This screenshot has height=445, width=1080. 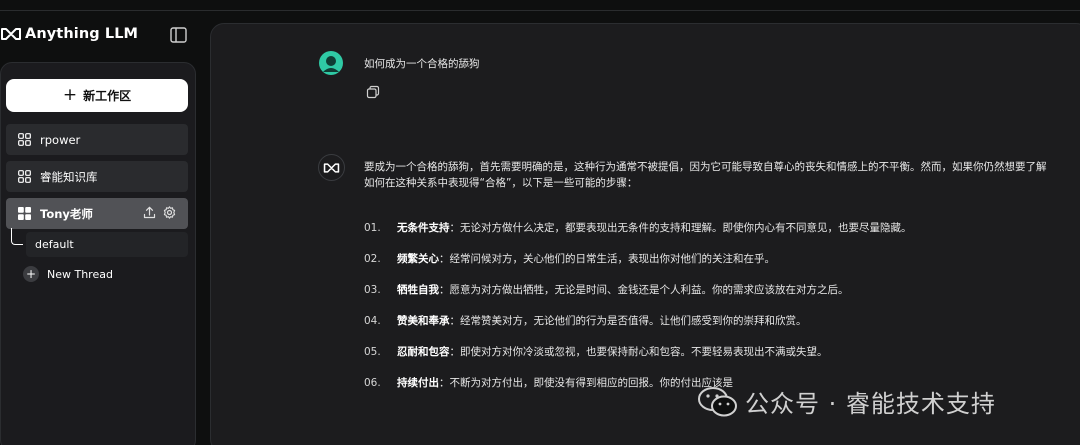 What do you see at coordinates (418, 259) in the screenshot?
I see `step-title: 频繁关心` at bounding box center [418, 259].